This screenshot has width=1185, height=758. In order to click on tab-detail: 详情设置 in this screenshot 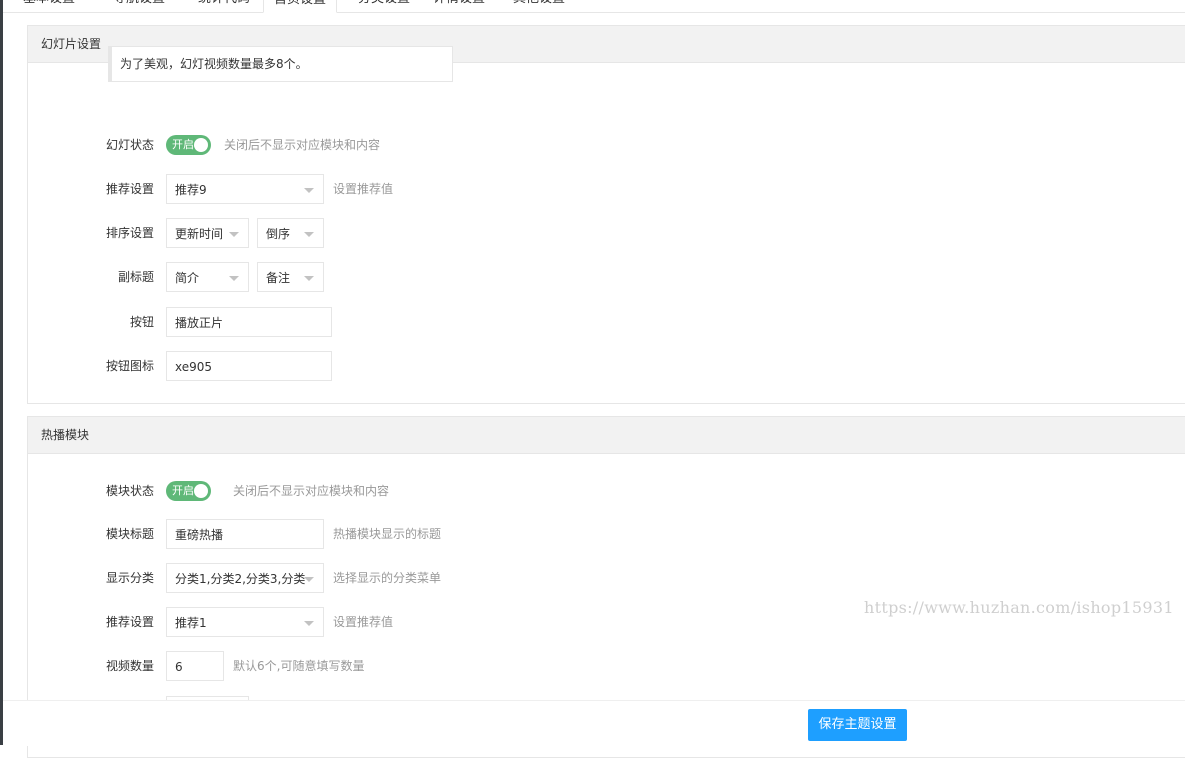, I will do `click(459, 5)`.